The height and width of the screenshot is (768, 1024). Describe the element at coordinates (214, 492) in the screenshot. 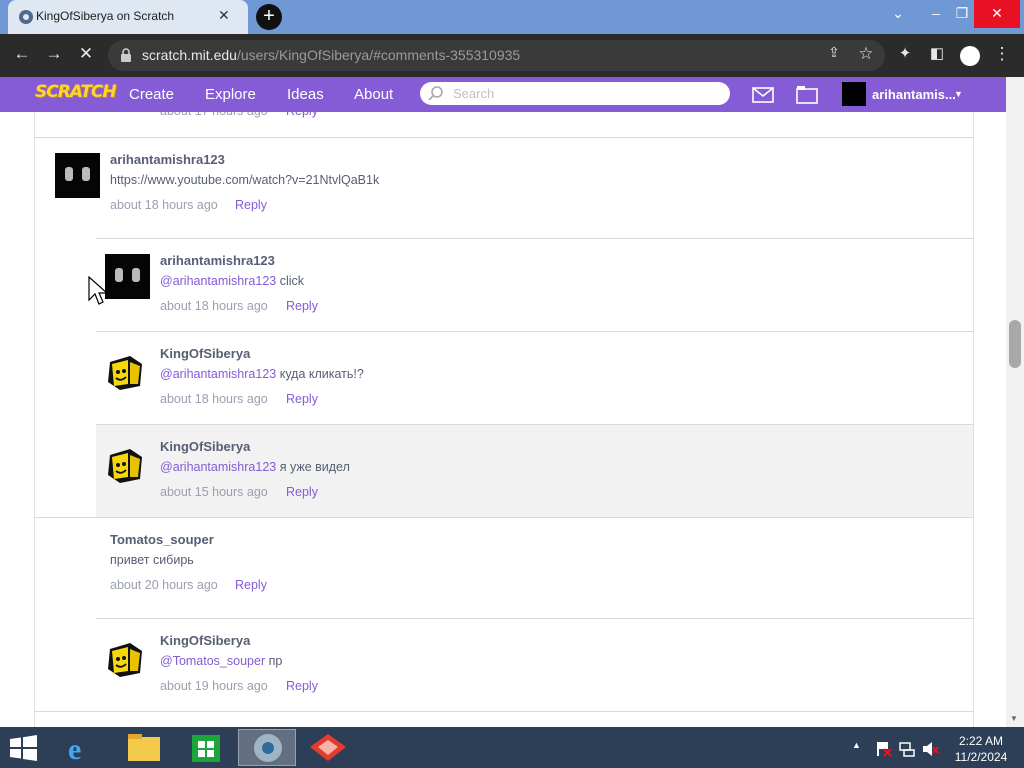

I see `comment-time: about 15 hours ago` at that location.